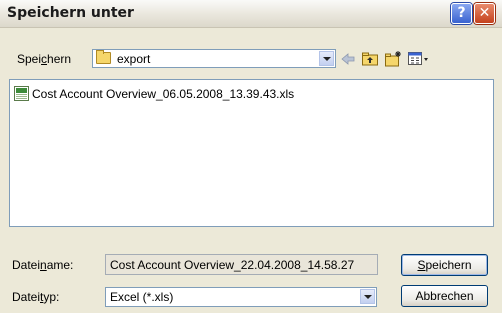  Describe the element at coordinates (44, 59) in the screenshot. I see `save-in-label: Speichern` at that location.